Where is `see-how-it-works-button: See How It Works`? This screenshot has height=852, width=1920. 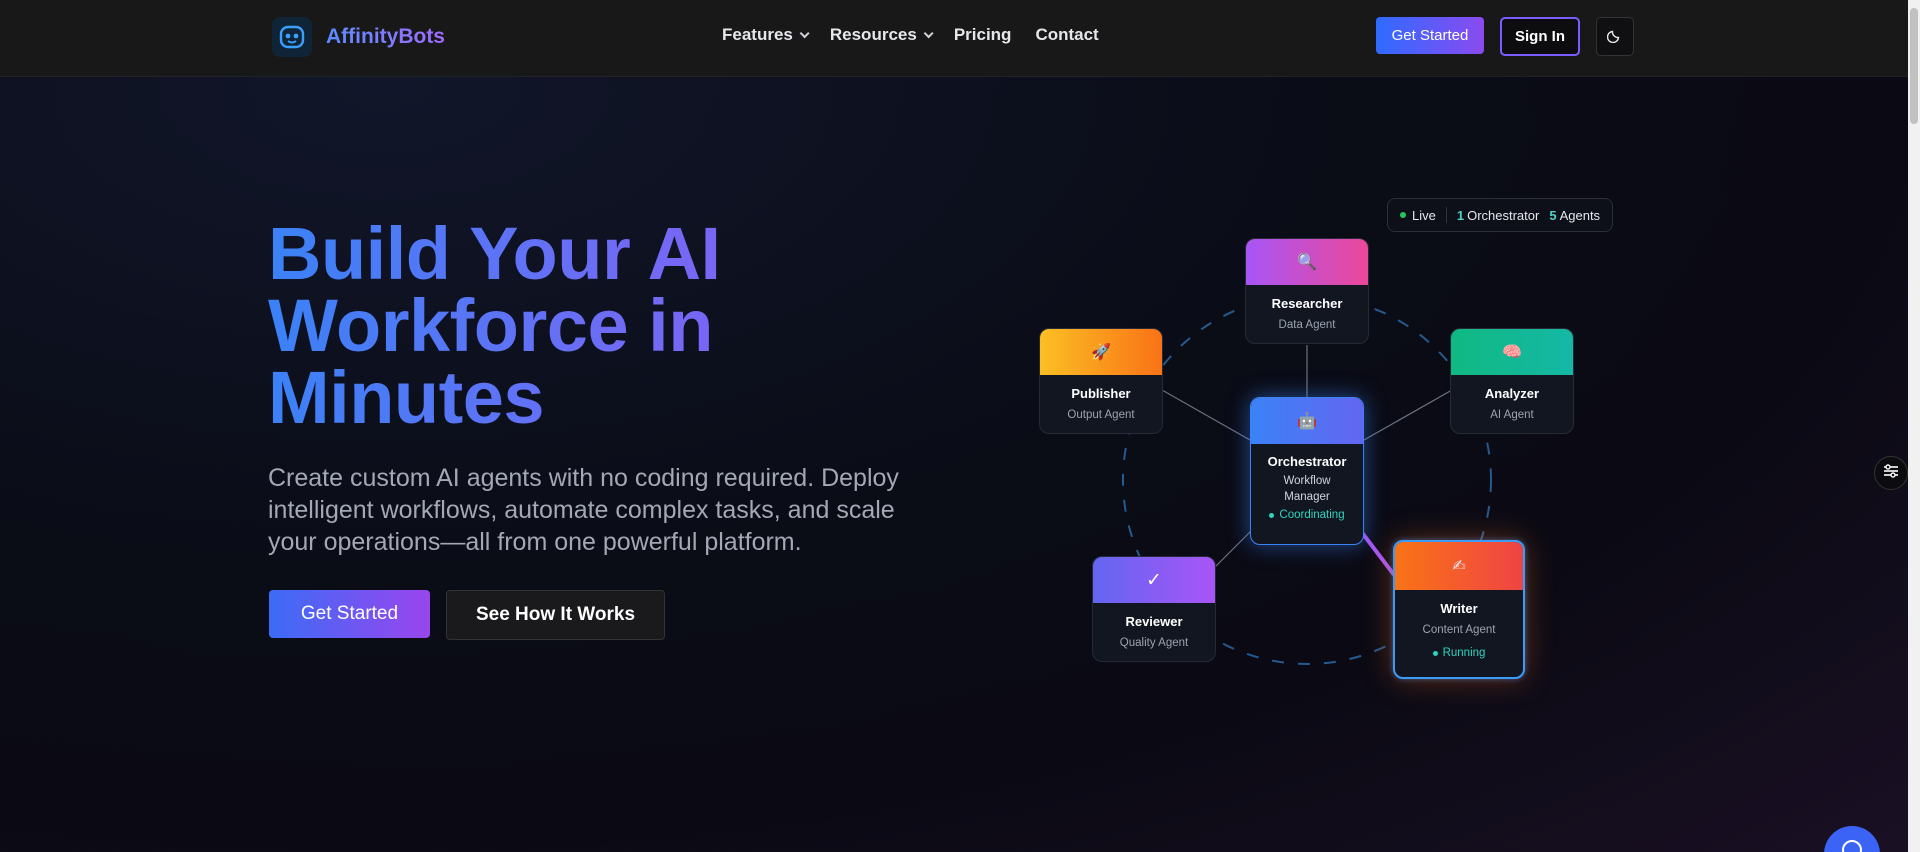
see-how-it-works-button: See How It Works is located at coordinates (555, 615).